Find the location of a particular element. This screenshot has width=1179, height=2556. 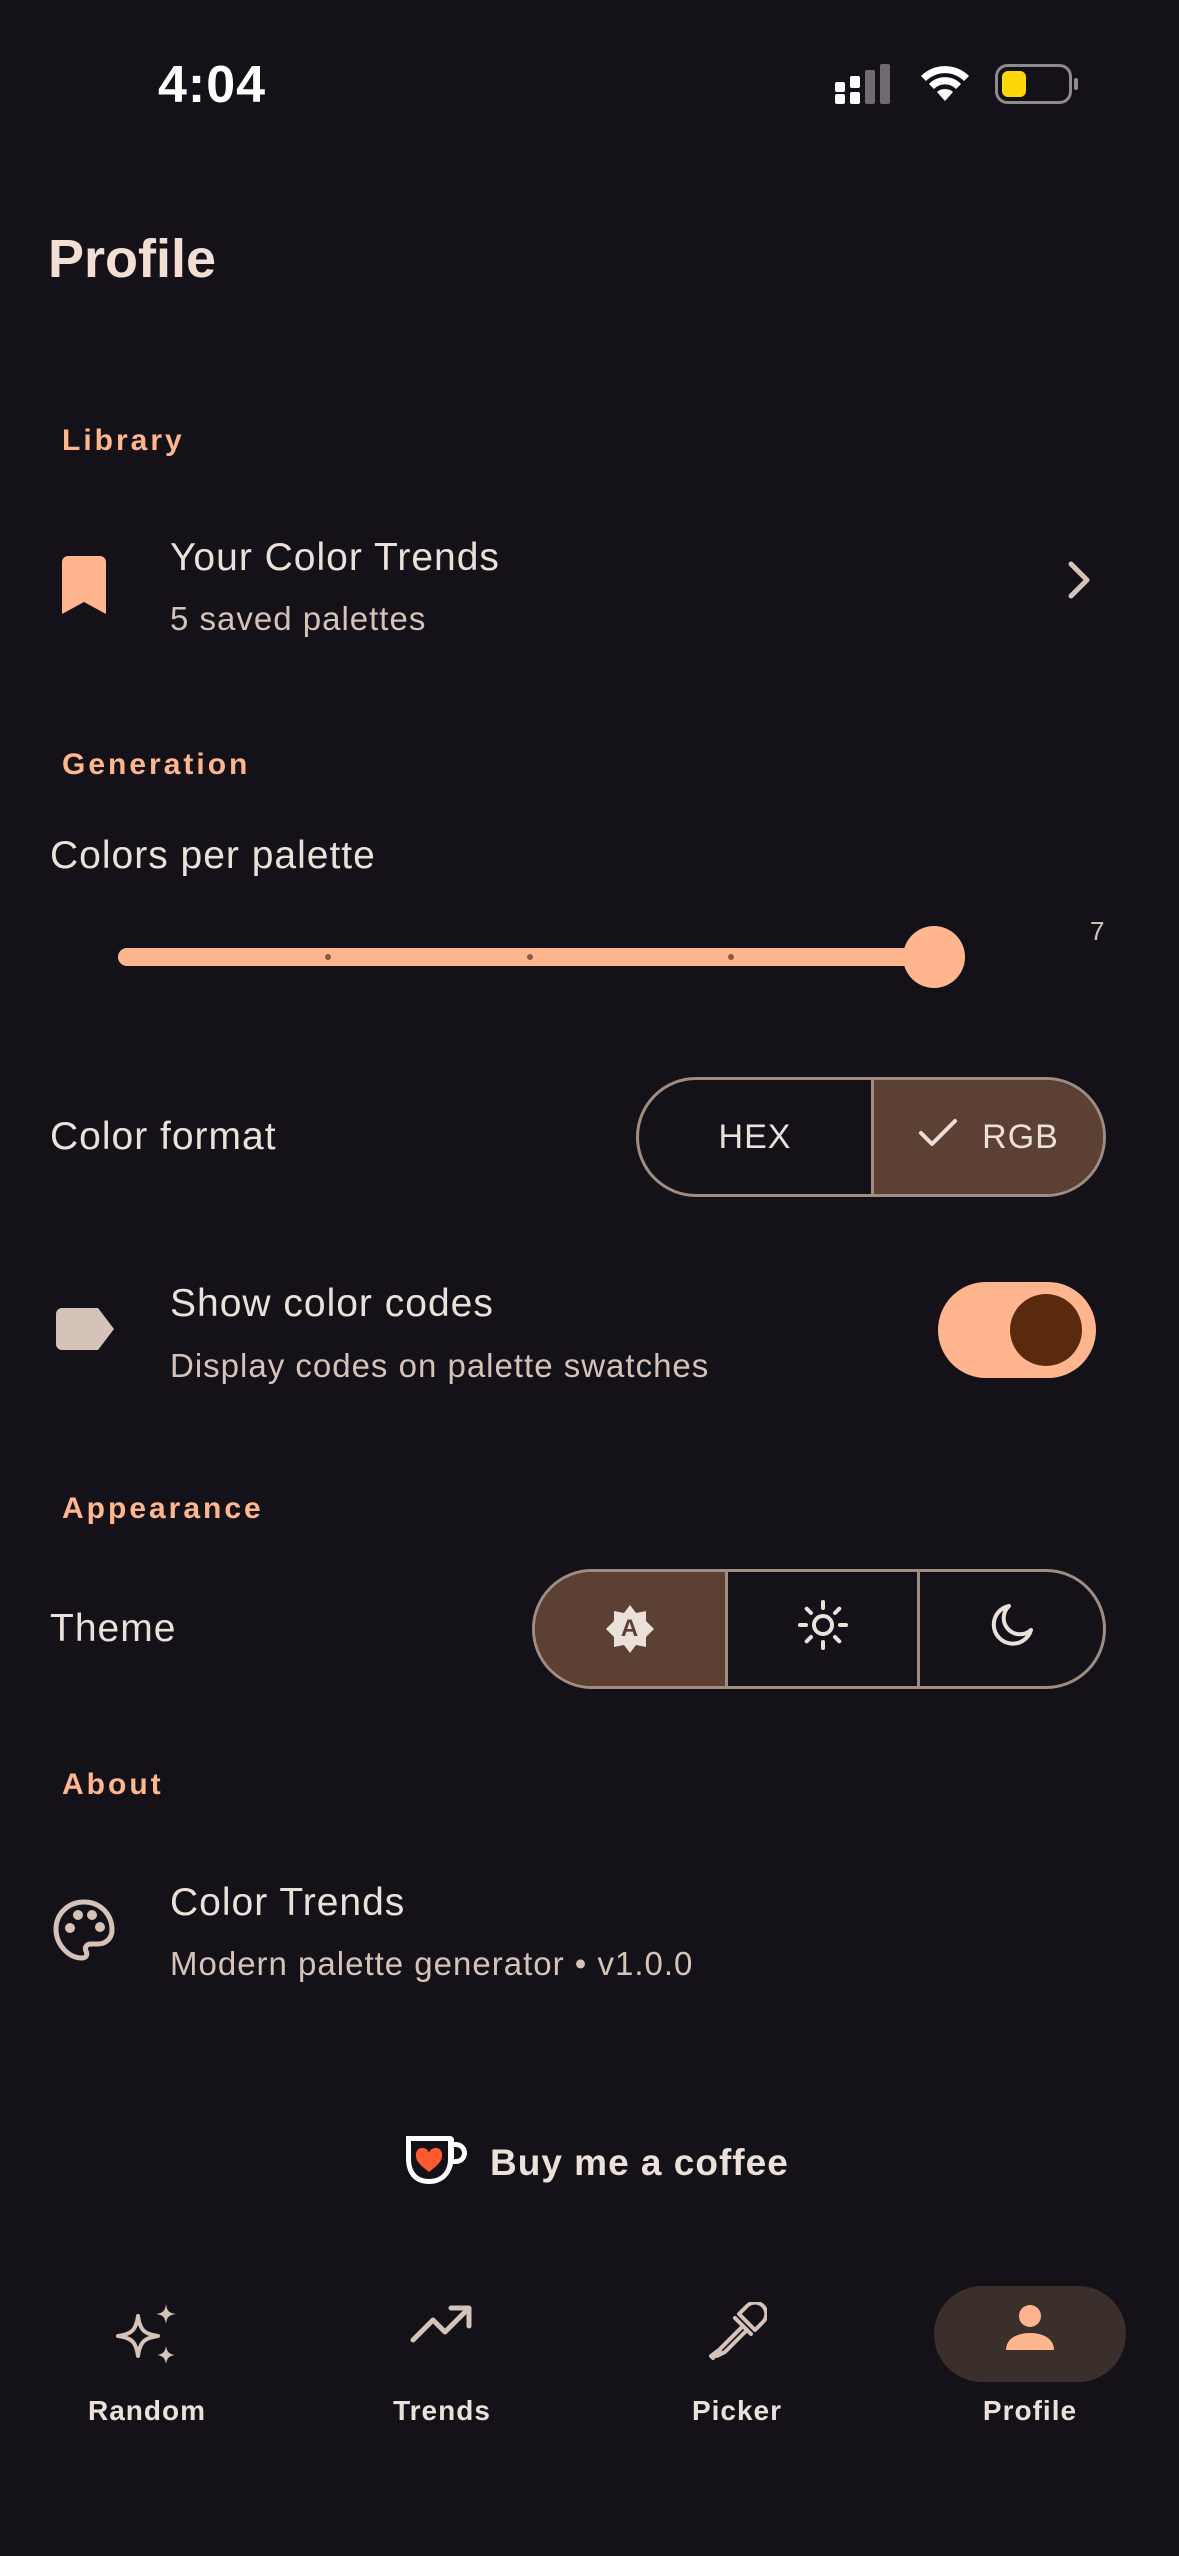

about-app-title: Color Trends is located at coordinates (288, 1902).